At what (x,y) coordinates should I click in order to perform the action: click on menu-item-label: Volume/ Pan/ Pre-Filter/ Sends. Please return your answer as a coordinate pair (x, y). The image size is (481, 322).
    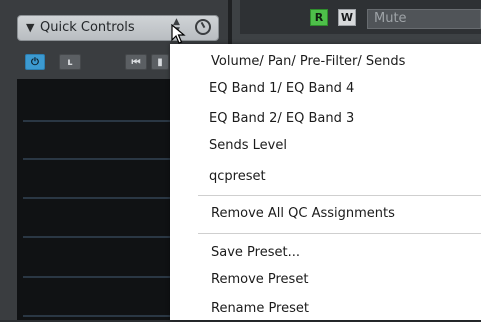
    Looking at the image, I should click on (308, 61).